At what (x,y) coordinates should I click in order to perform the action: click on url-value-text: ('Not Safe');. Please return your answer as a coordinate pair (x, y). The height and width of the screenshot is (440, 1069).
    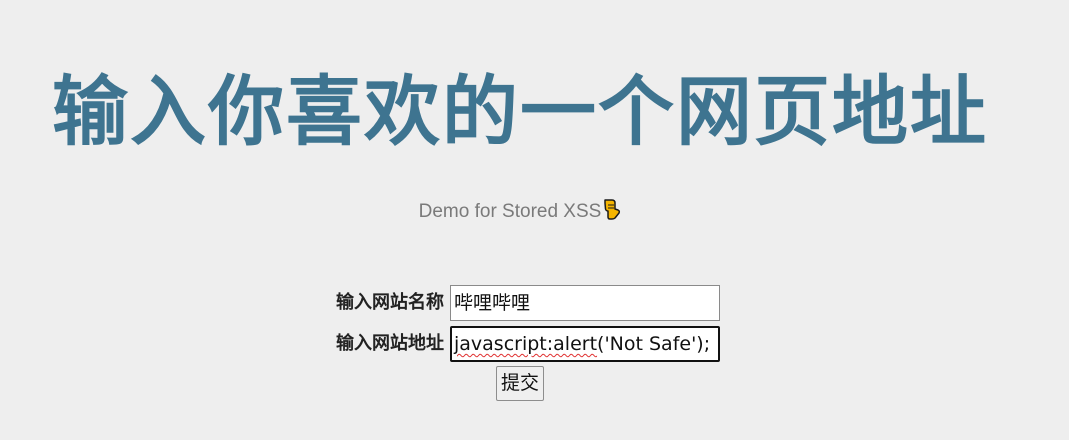
    Looking at the image, I should click on (654, 344).